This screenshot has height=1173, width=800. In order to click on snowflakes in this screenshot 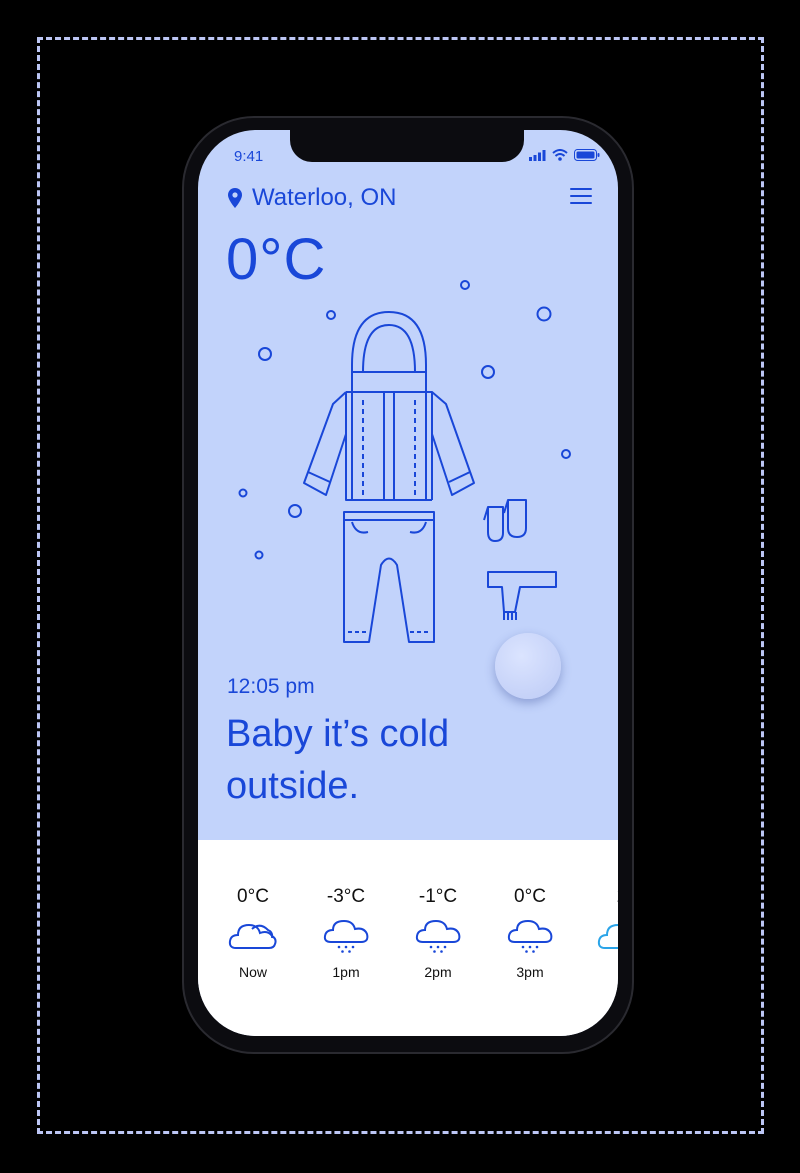, I will do `click(404, 420)`.